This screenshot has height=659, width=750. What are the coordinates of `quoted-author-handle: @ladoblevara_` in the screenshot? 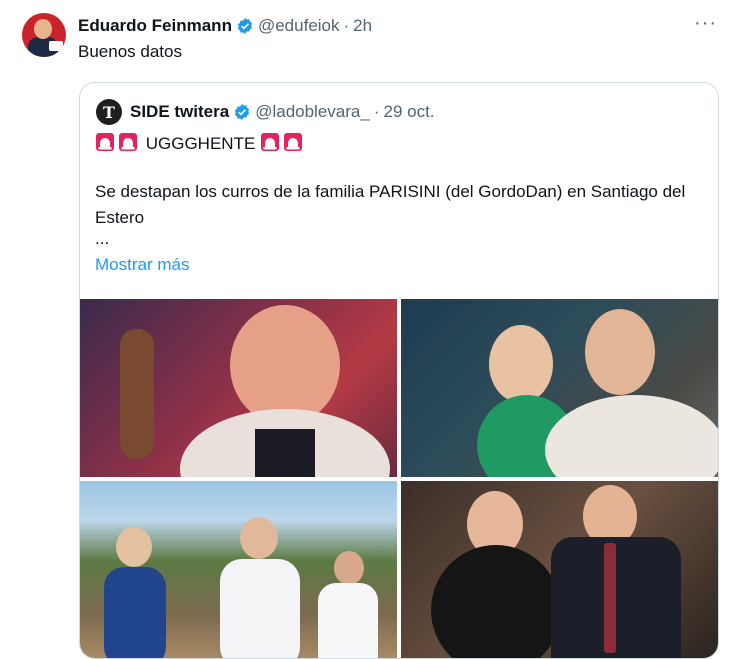 It's located at (312, 112).